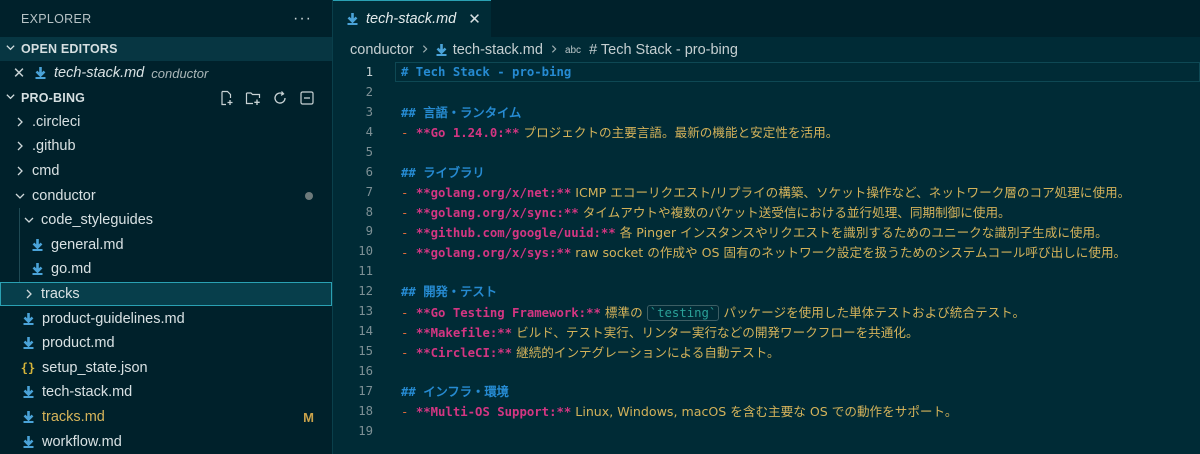 Image resolution: width=1200 pixels, height=454 pixels. I want to click on tree-file-tracks-md: tracks.md M, so click(166, 417).